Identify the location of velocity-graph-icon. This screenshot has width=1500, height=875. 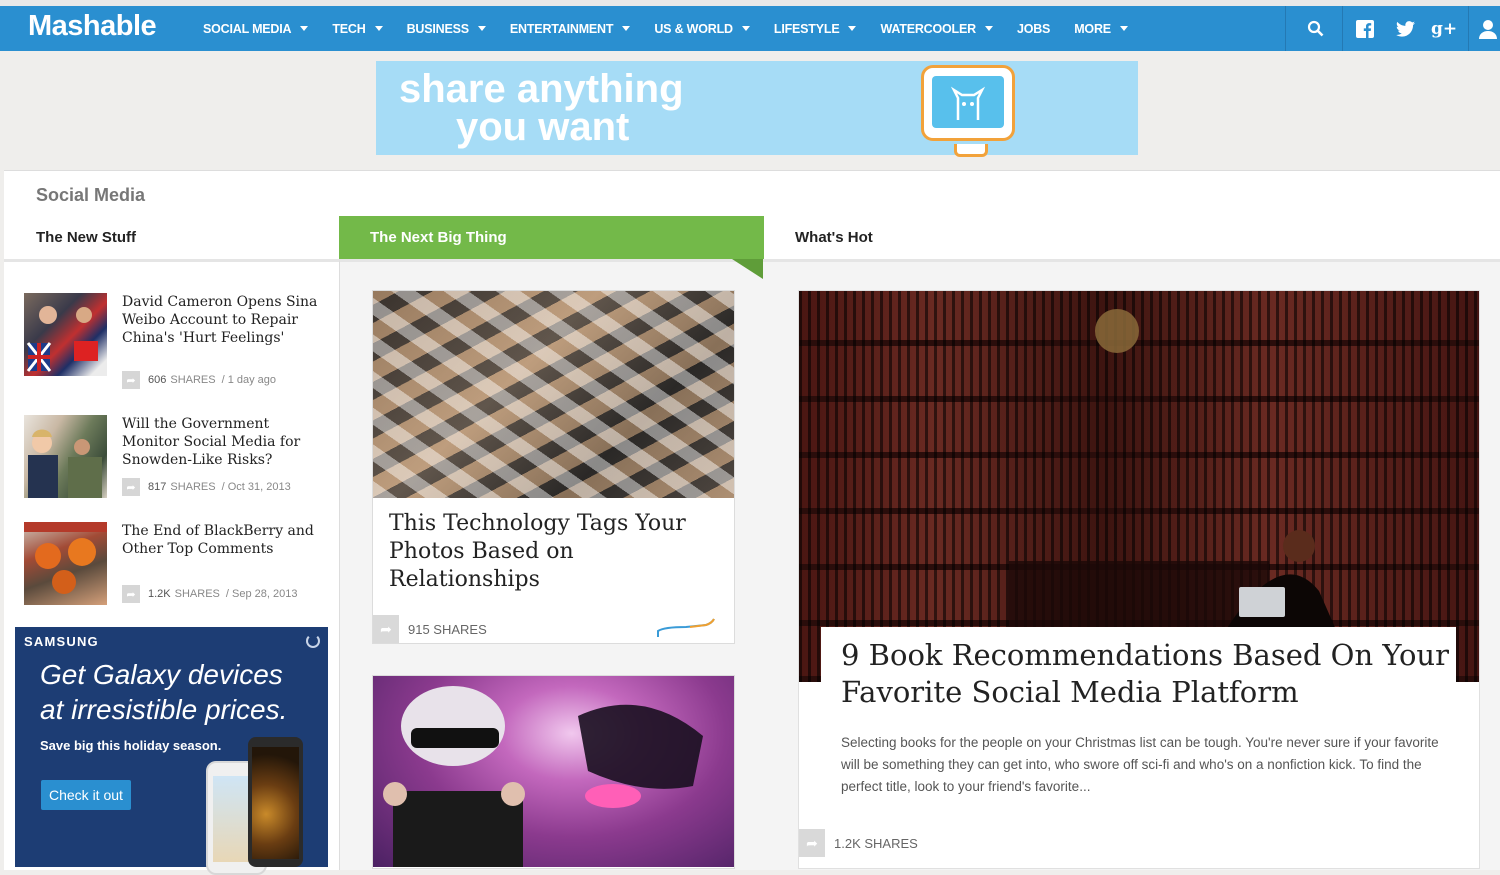
(686, 627).